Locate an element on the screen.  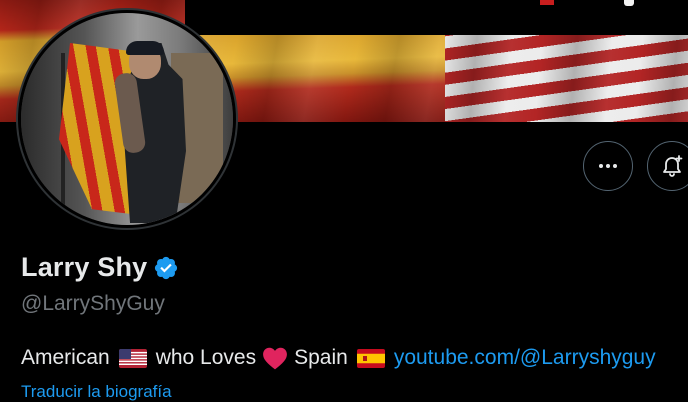
bio-text-american: American is located at coordinates (65, 357).